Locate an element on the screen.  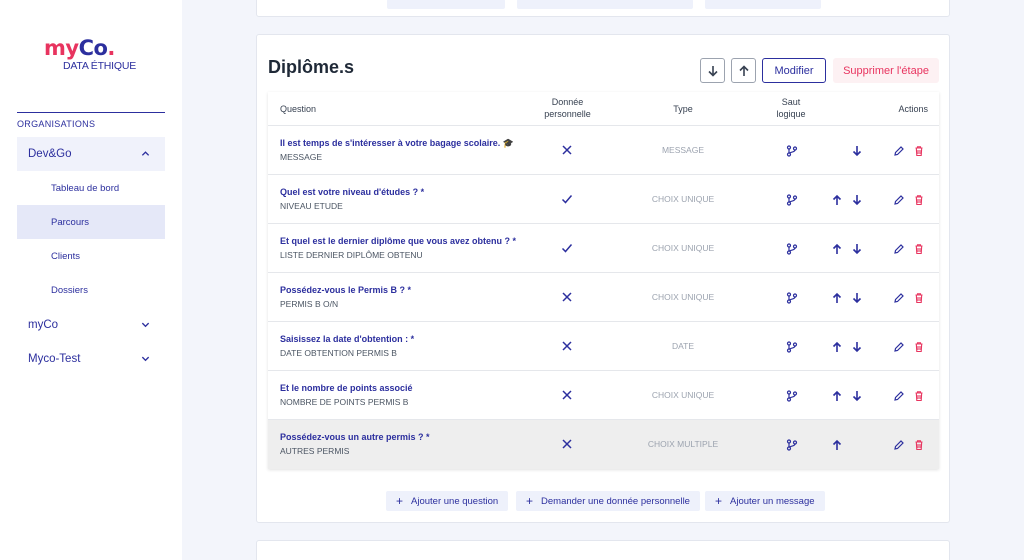
sidebar-org-label: Dev&Go is located at coordinates (50, 154).